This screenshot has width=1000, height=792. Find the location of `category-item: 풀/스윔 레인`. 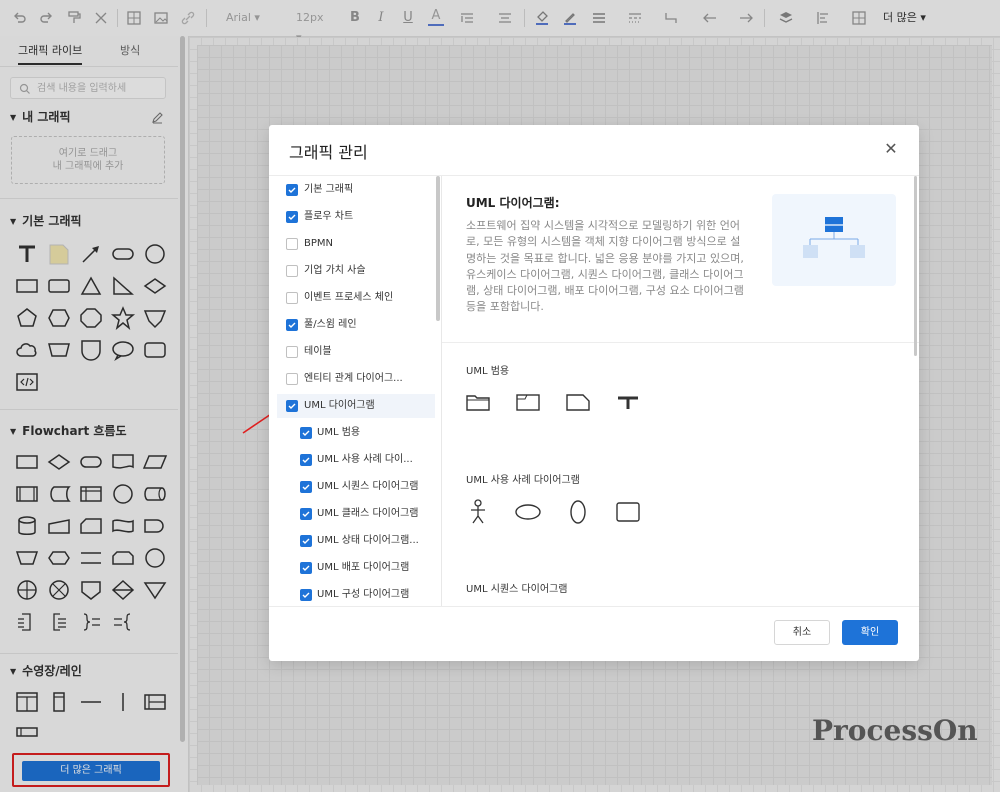

category-item: 풀/스윔 레인 is located at coordinates (356, 325).